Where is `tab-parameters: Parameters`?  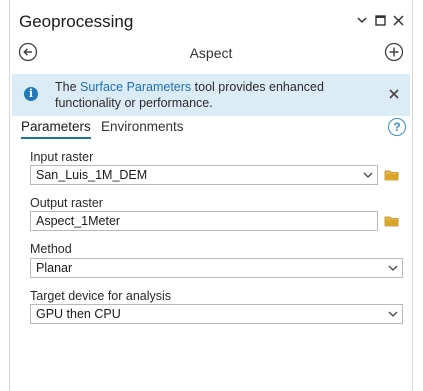 tab-parameters: Parameters is located at coordinates (56, 129).